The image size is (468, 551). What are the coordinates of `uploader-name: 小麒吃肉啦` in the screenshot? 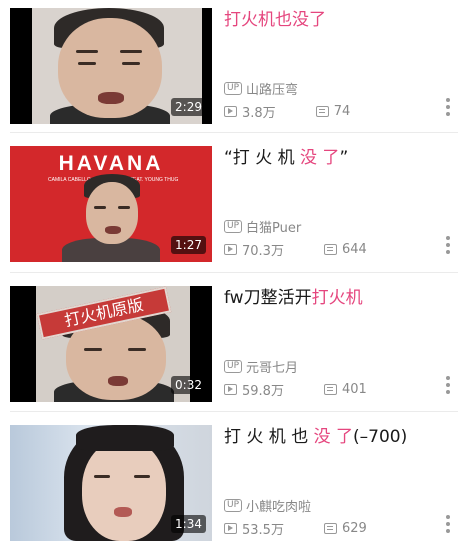 It's located at (279, 507).